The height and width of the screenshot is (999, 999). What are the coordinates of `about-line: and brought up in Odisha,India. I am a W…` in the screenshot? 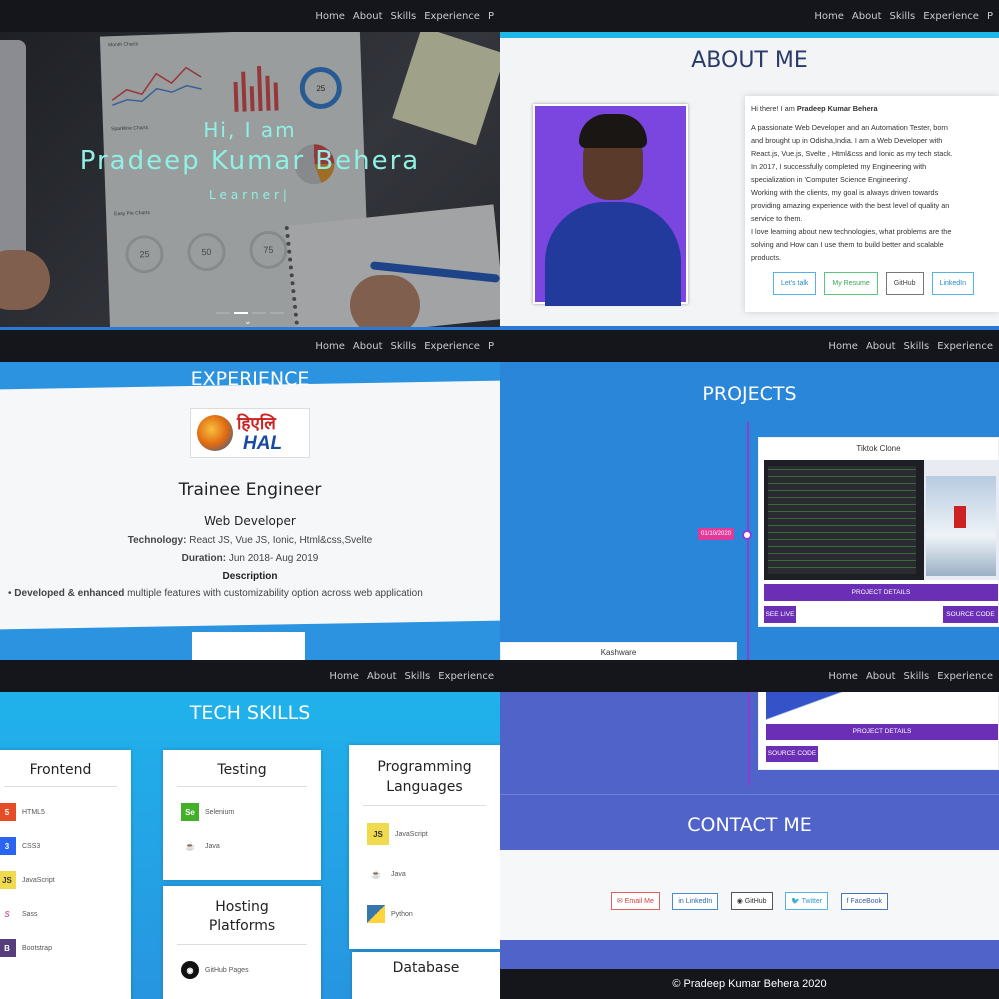 It's located at (847, 140).